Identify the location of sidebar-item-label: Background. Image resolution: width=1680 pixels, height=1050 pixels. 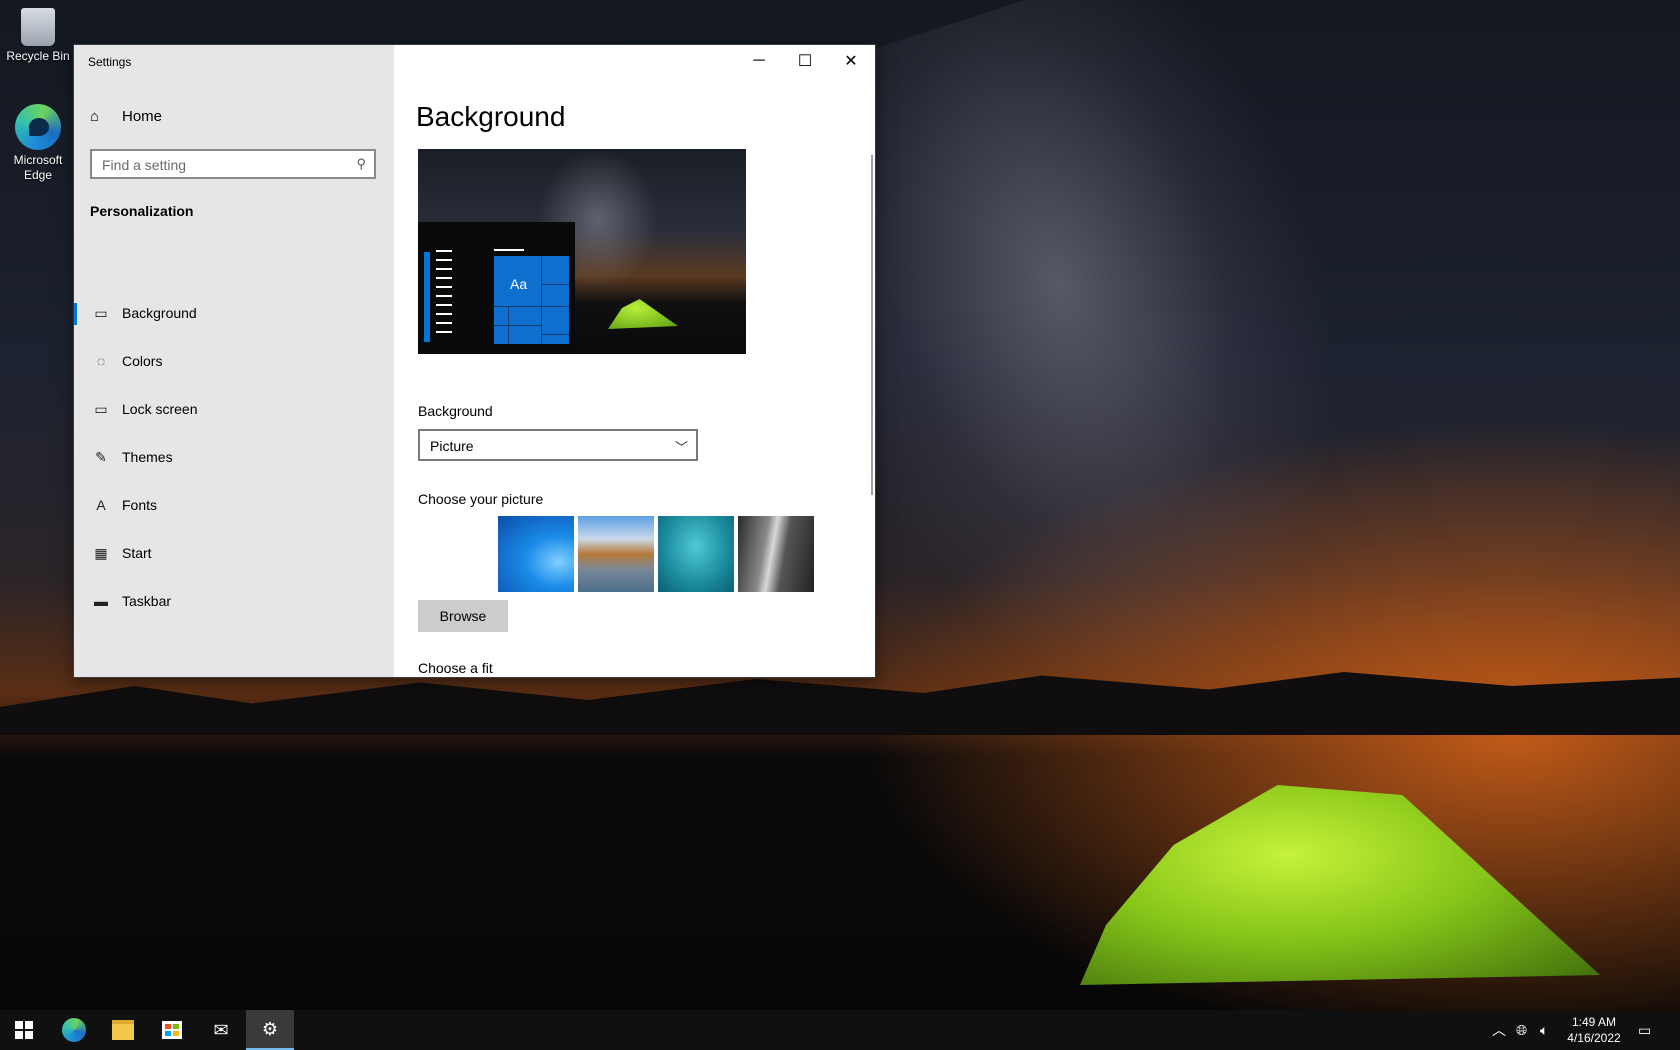
(159, 313).